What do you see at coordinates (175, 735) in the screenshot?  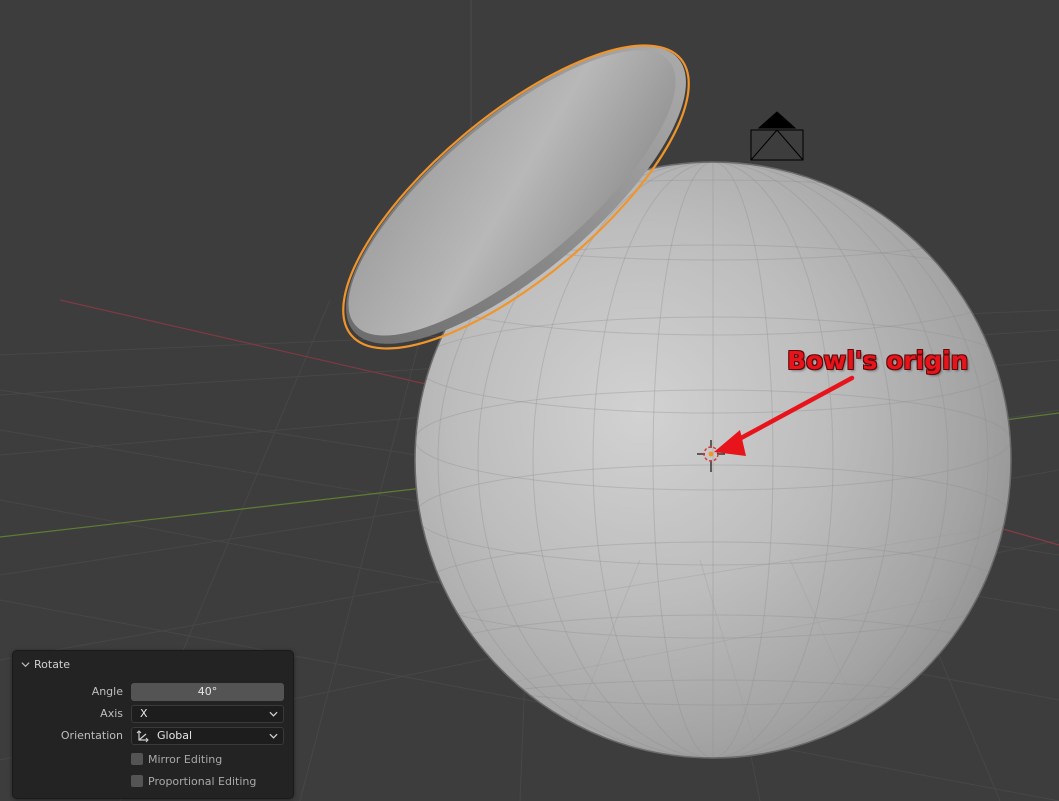 I see `orientation-value: Global` at bounding box center [175, 735].